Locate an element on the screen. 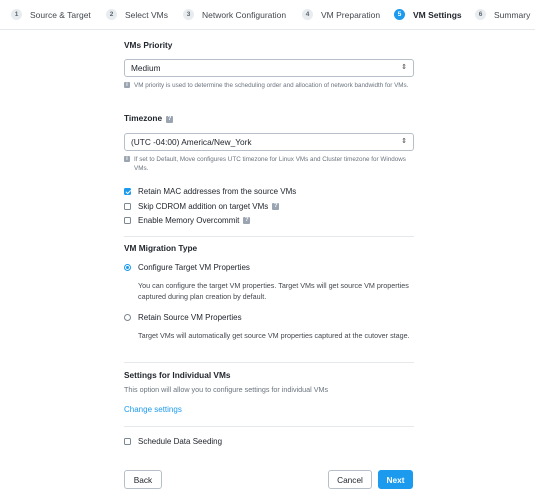  step-source-target: 1 Source & Target is located at coordinates (51, 14).